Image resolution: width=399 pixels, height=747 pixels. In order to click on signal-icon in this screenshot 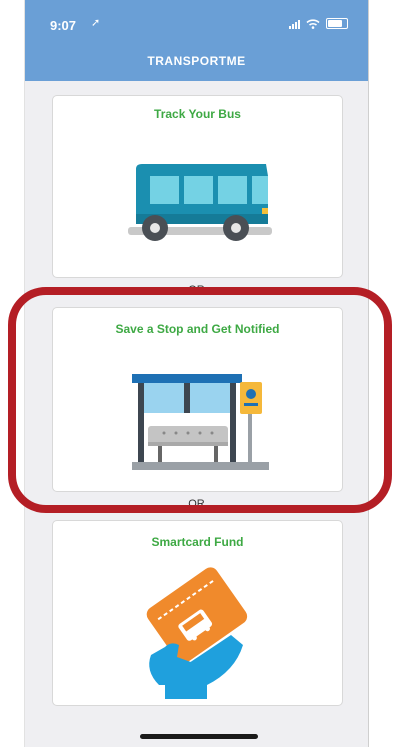, I will do `click(294, 24)`.